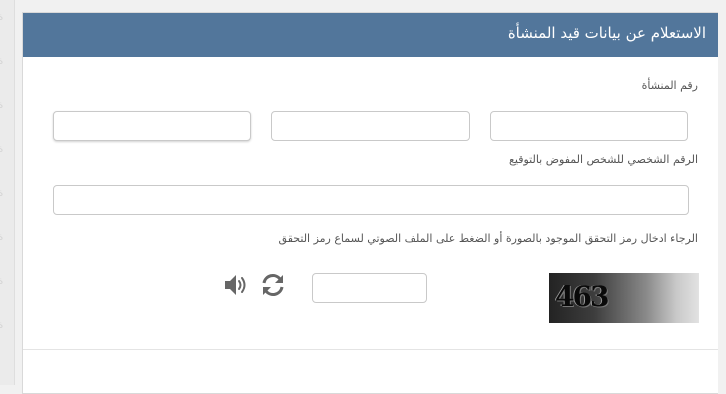 This screenshot has height=394, width=726. I want to click on left-edge-strip: ةةة ةةة ةة, so click(7, 192).